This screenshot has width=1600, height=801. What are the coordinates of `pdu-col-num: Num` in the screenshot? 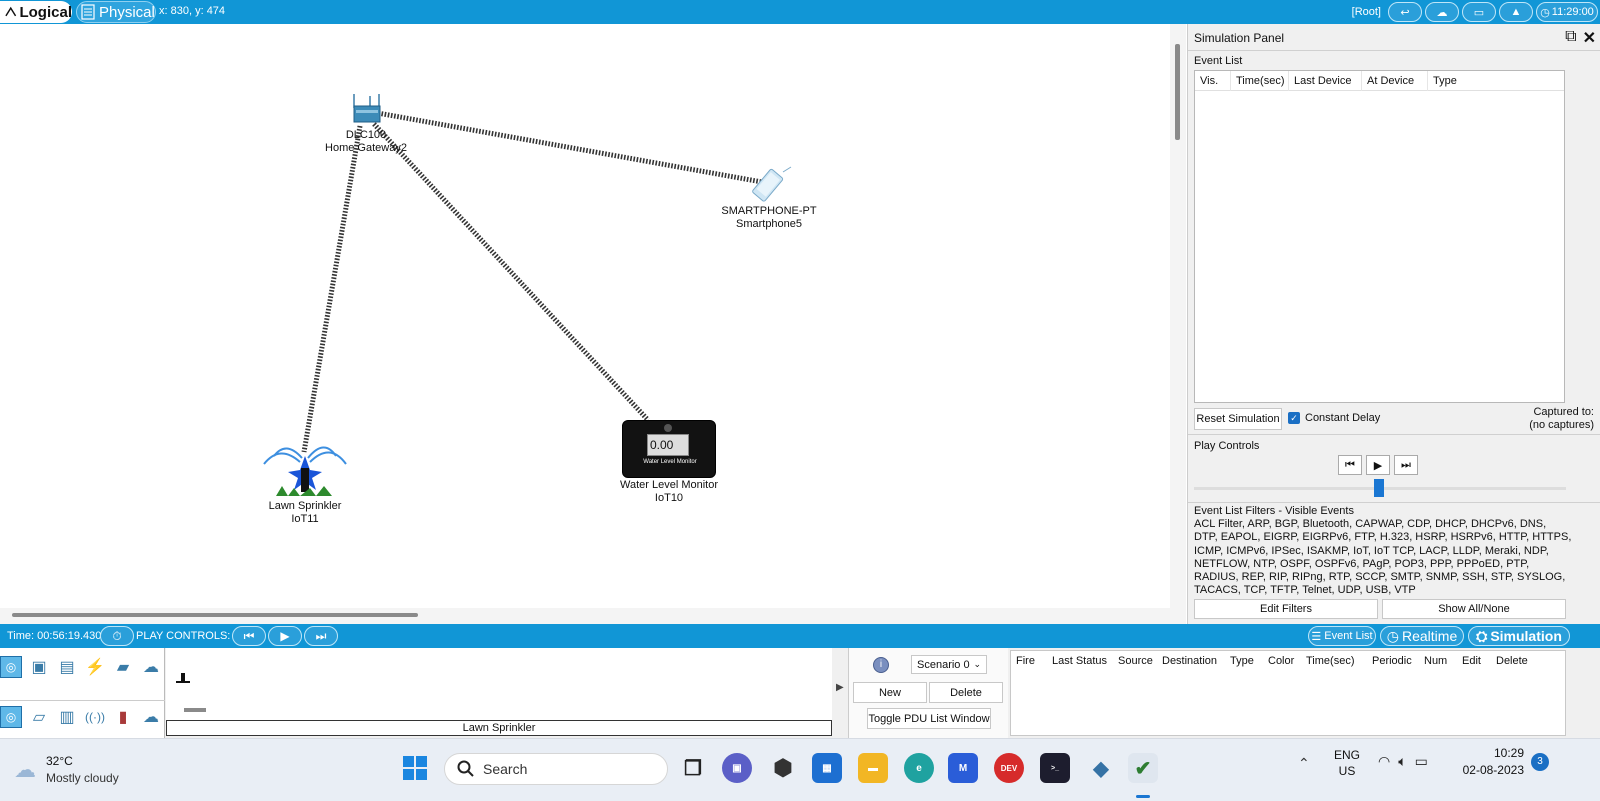 It's located at (1440, 661).